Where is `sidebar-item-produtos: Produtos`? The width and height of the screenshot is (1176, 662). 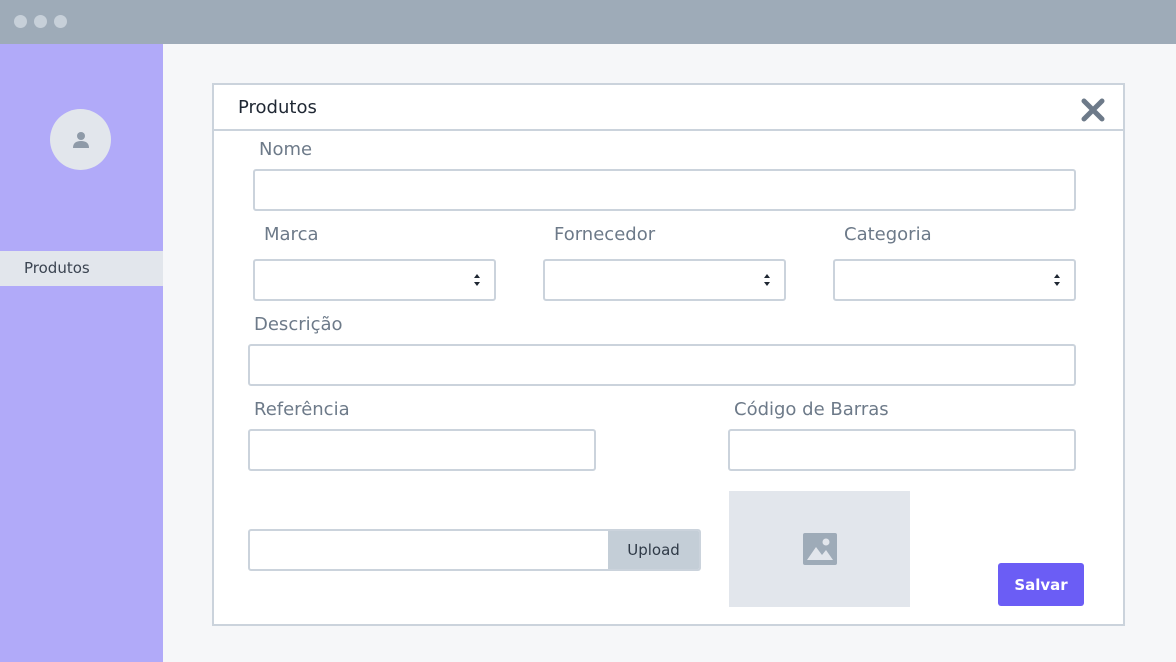 sidebar-item-produtos: Produtos is located at coordinates (81, 268).